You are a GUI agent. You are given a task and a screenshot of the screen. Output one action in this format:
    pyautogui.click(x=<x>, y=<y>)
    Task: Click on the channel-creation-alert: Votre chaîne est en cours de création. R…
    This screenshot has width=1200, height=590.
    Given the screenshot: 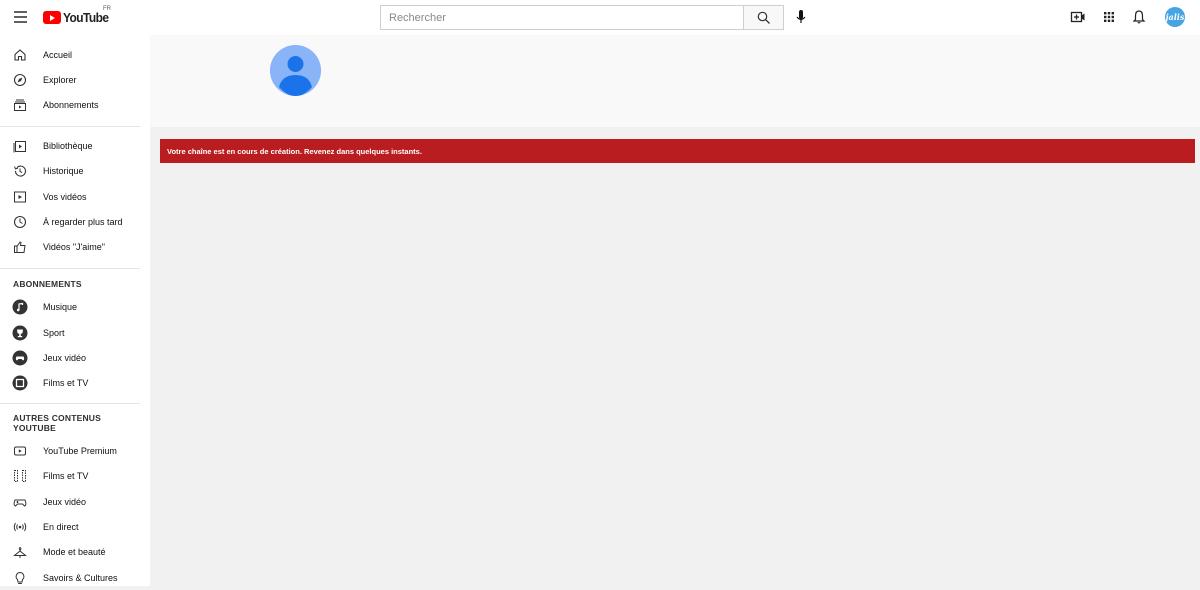 What is the action you would take?
    pyautogui.click(x=677, y=151)
    